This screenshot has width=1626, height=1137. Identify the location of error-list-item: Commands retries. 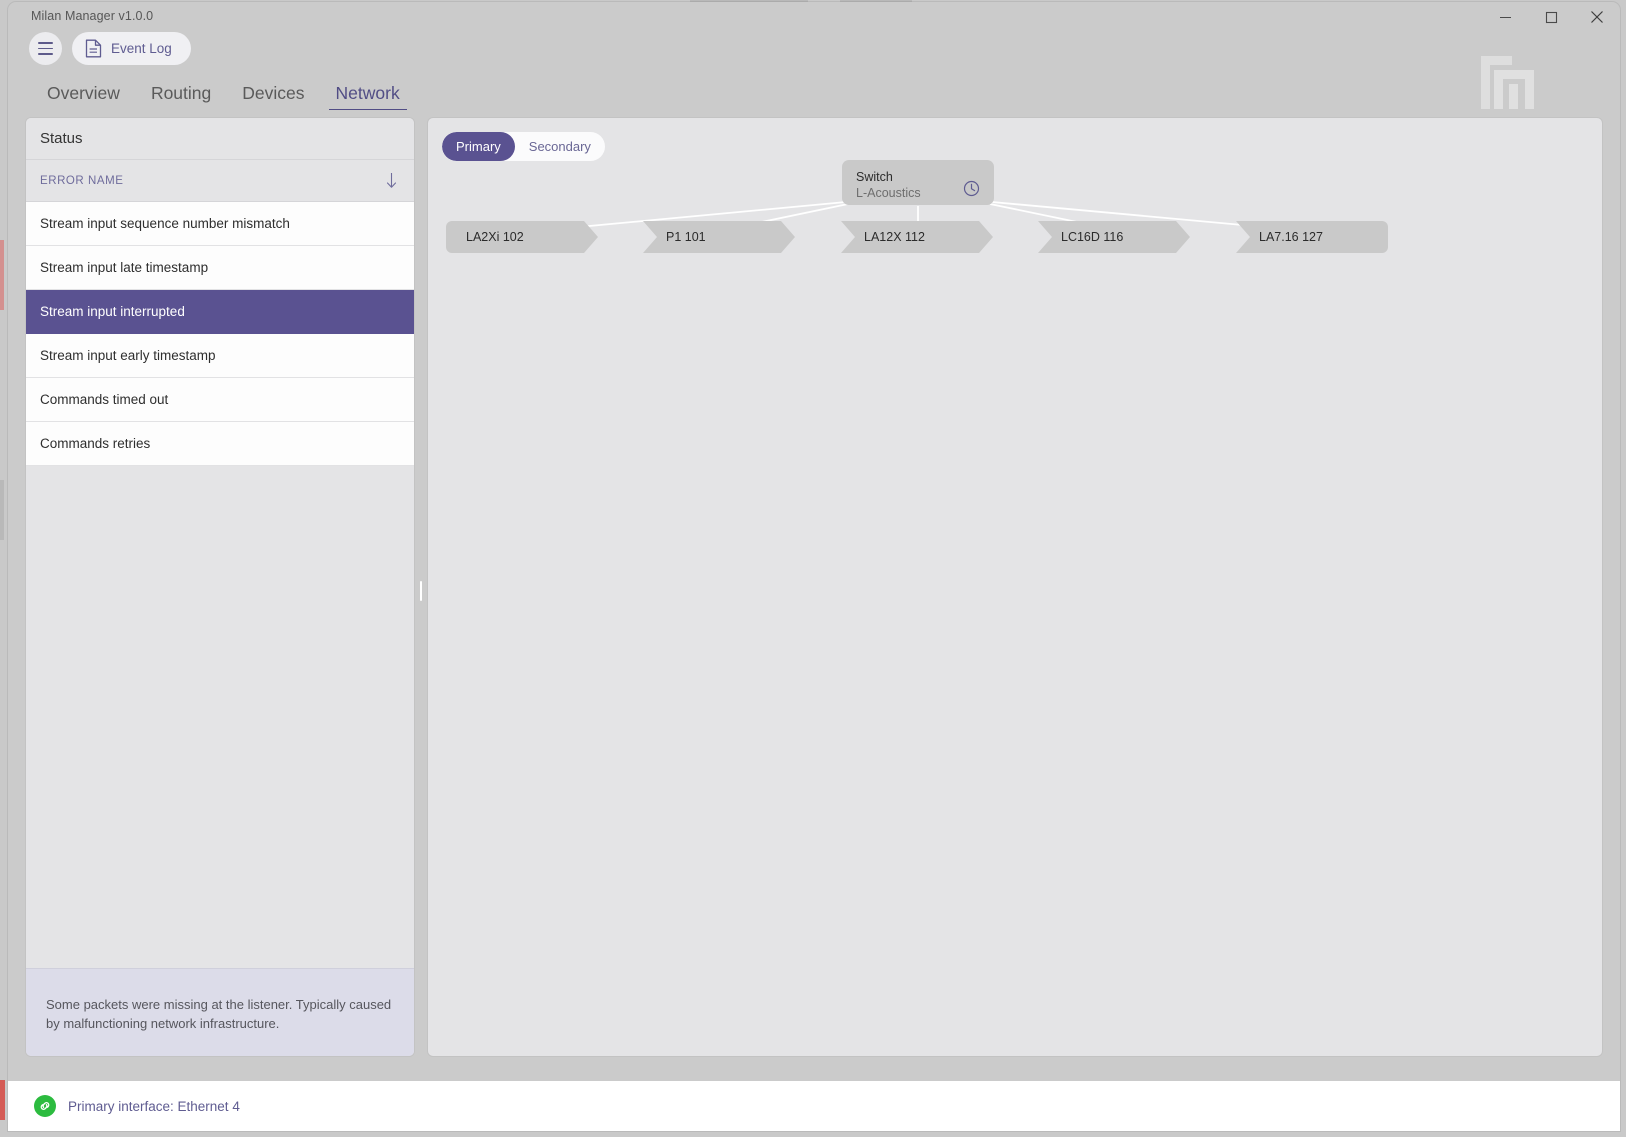
(220, 444).